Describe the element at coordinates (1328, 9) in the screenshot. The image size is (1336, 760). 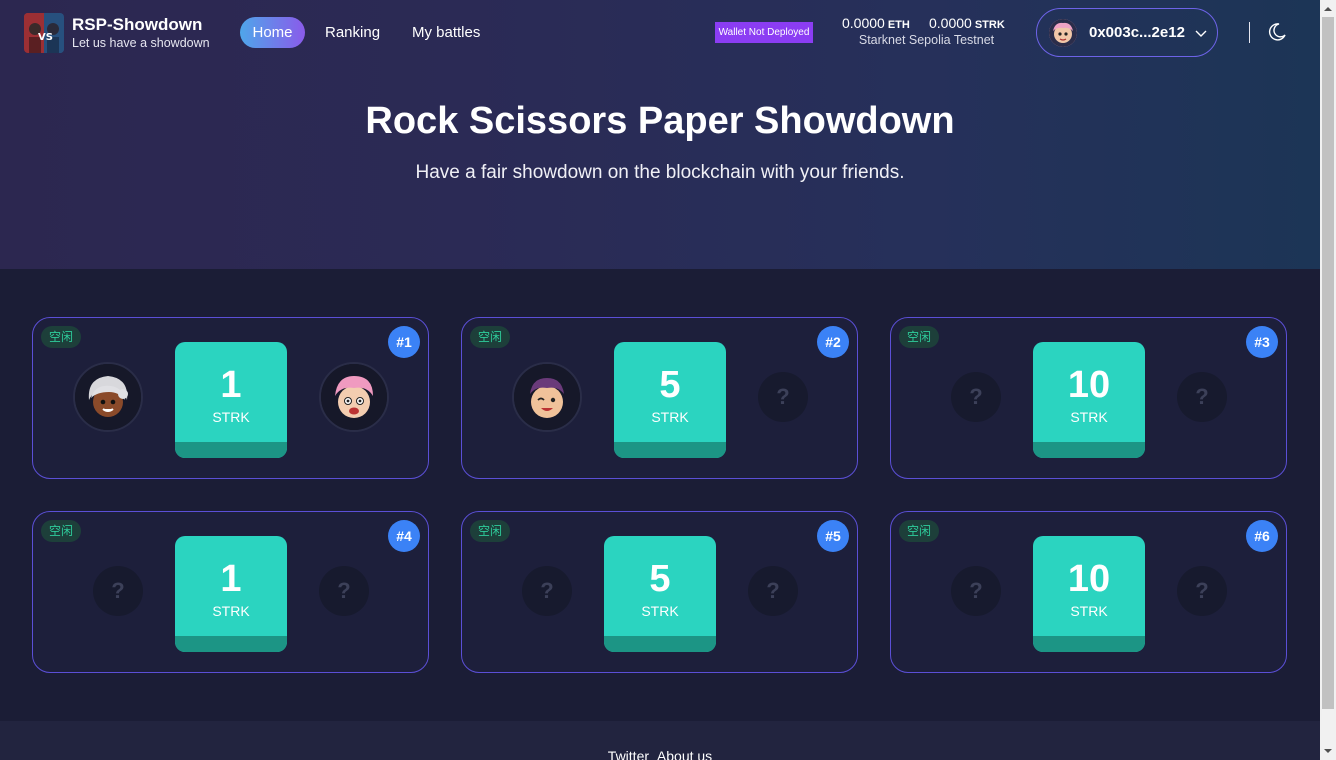
I see `scroll-up-arrow-icon` at that location.